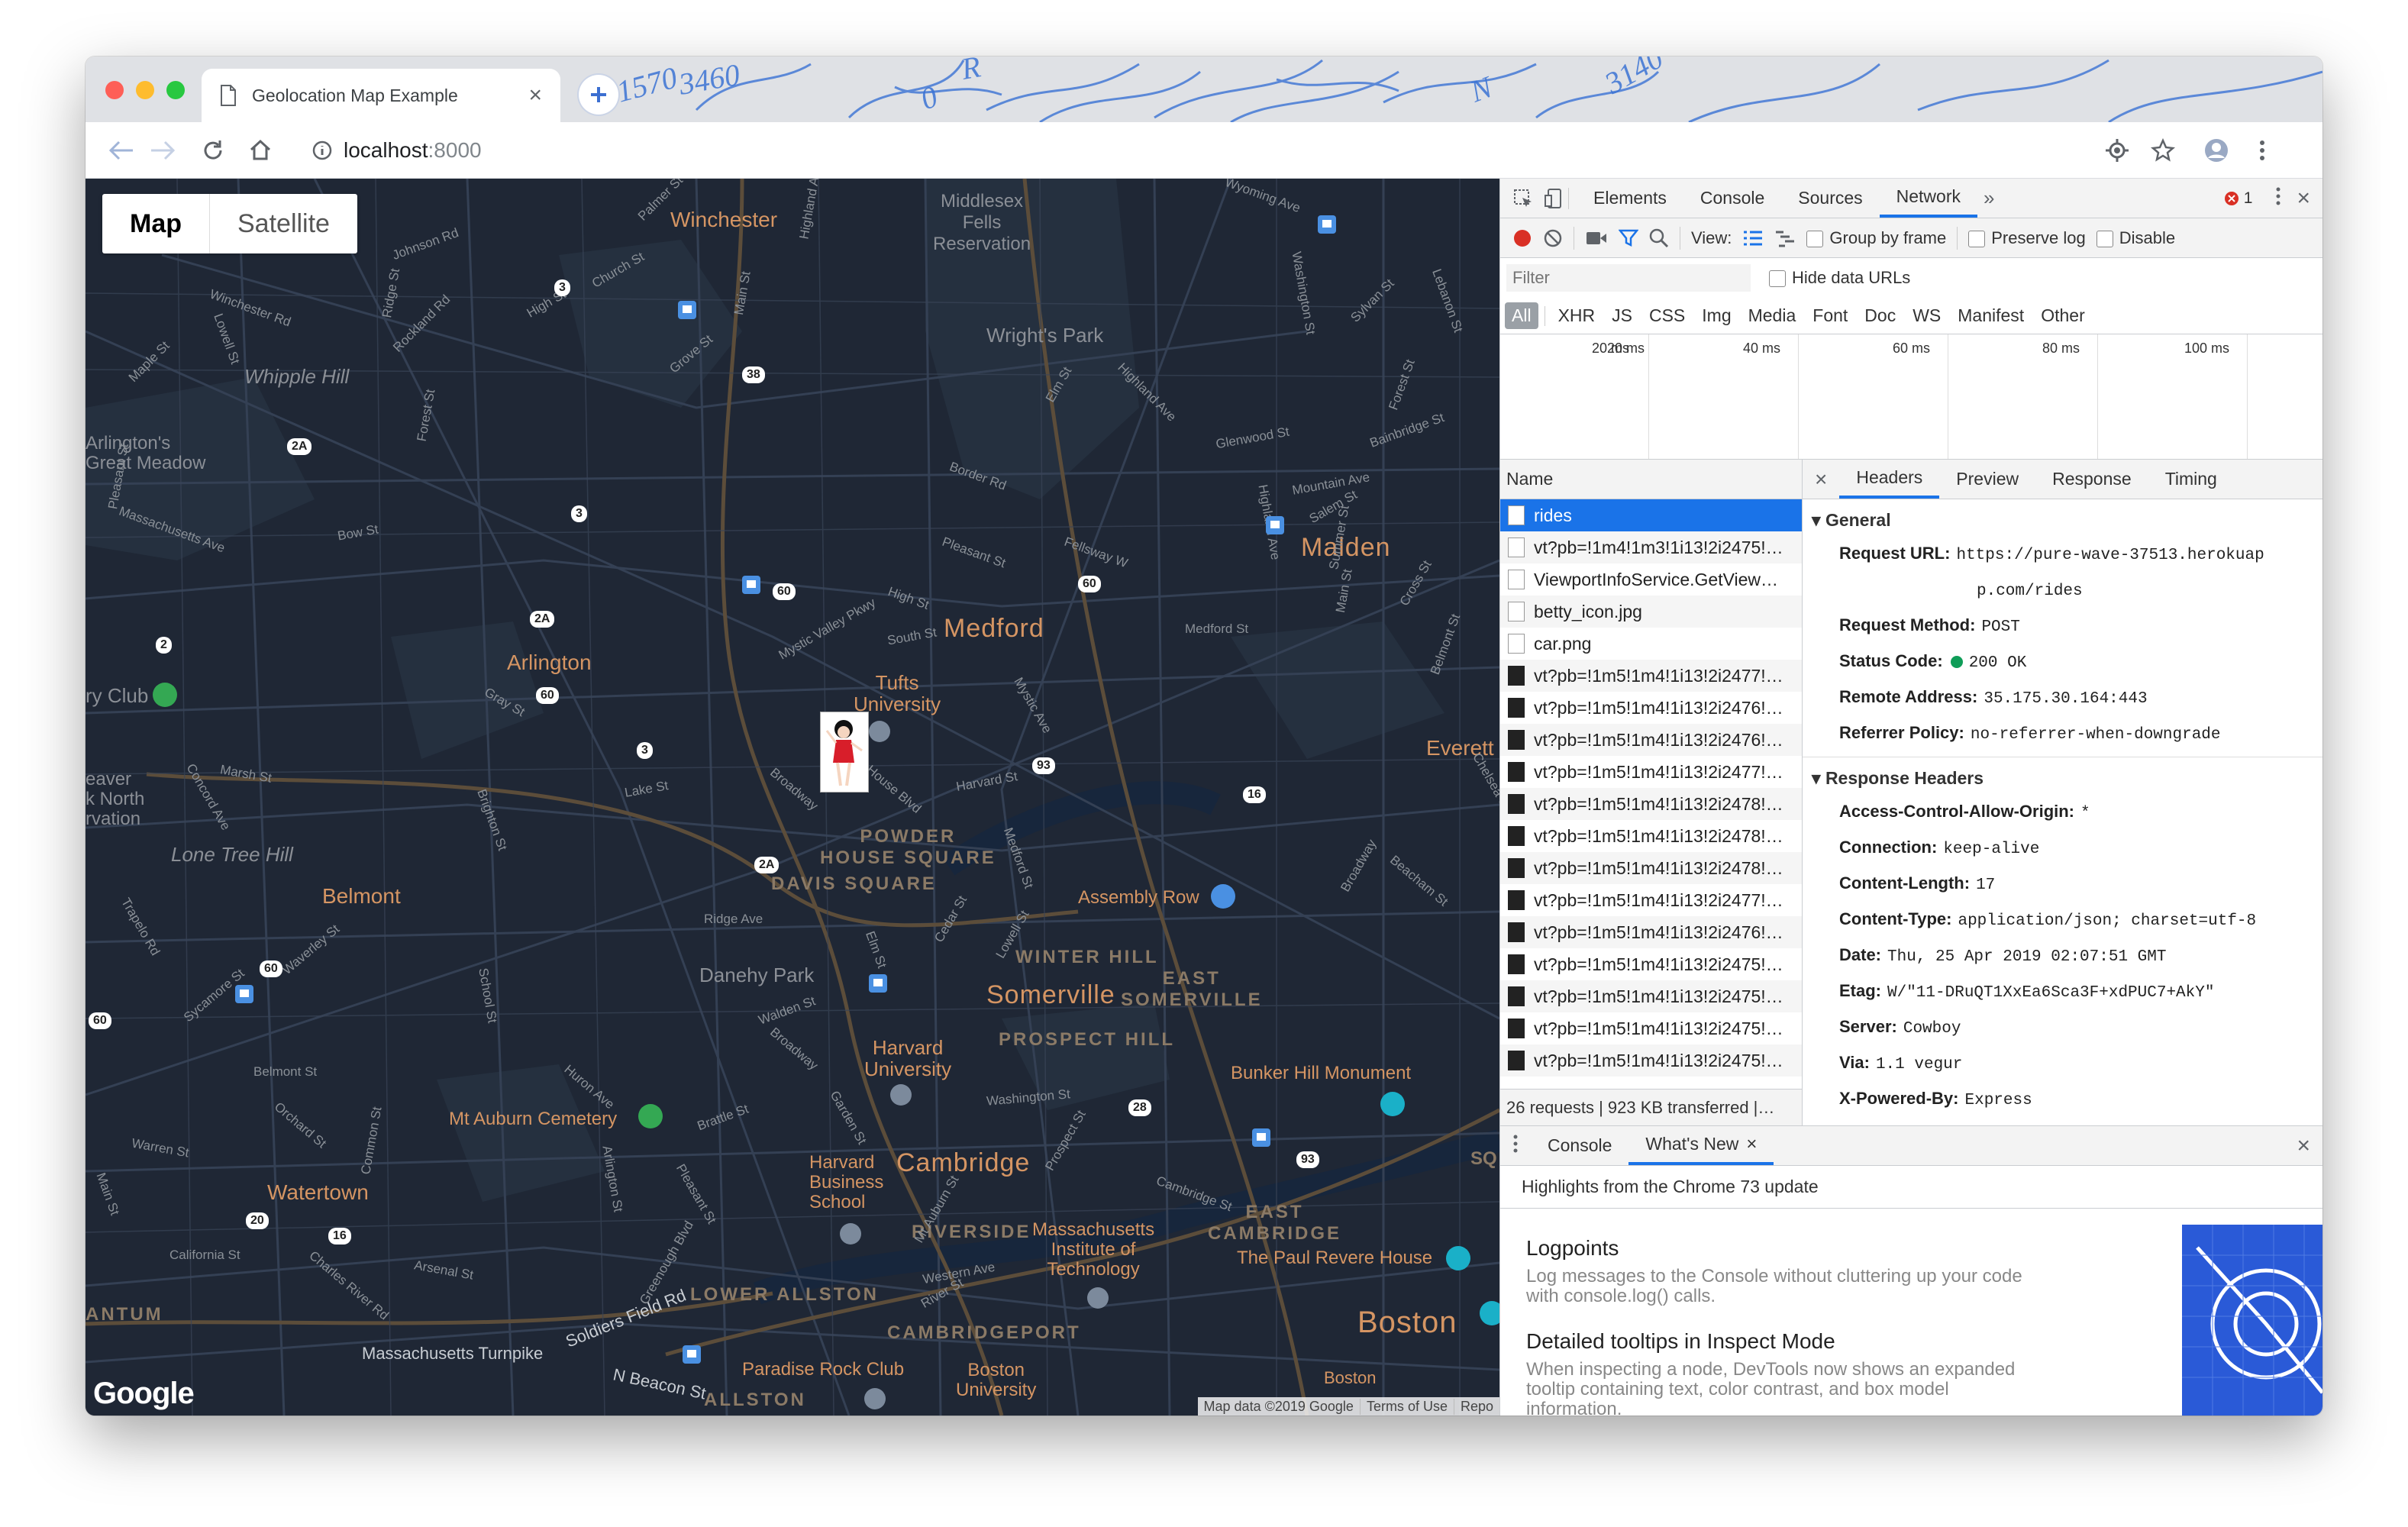 This screenshot has width=2408, height=1527. Describe the element at coordinates (1956, 662) in the screenshot. I see `status-ok-icon` at that location.